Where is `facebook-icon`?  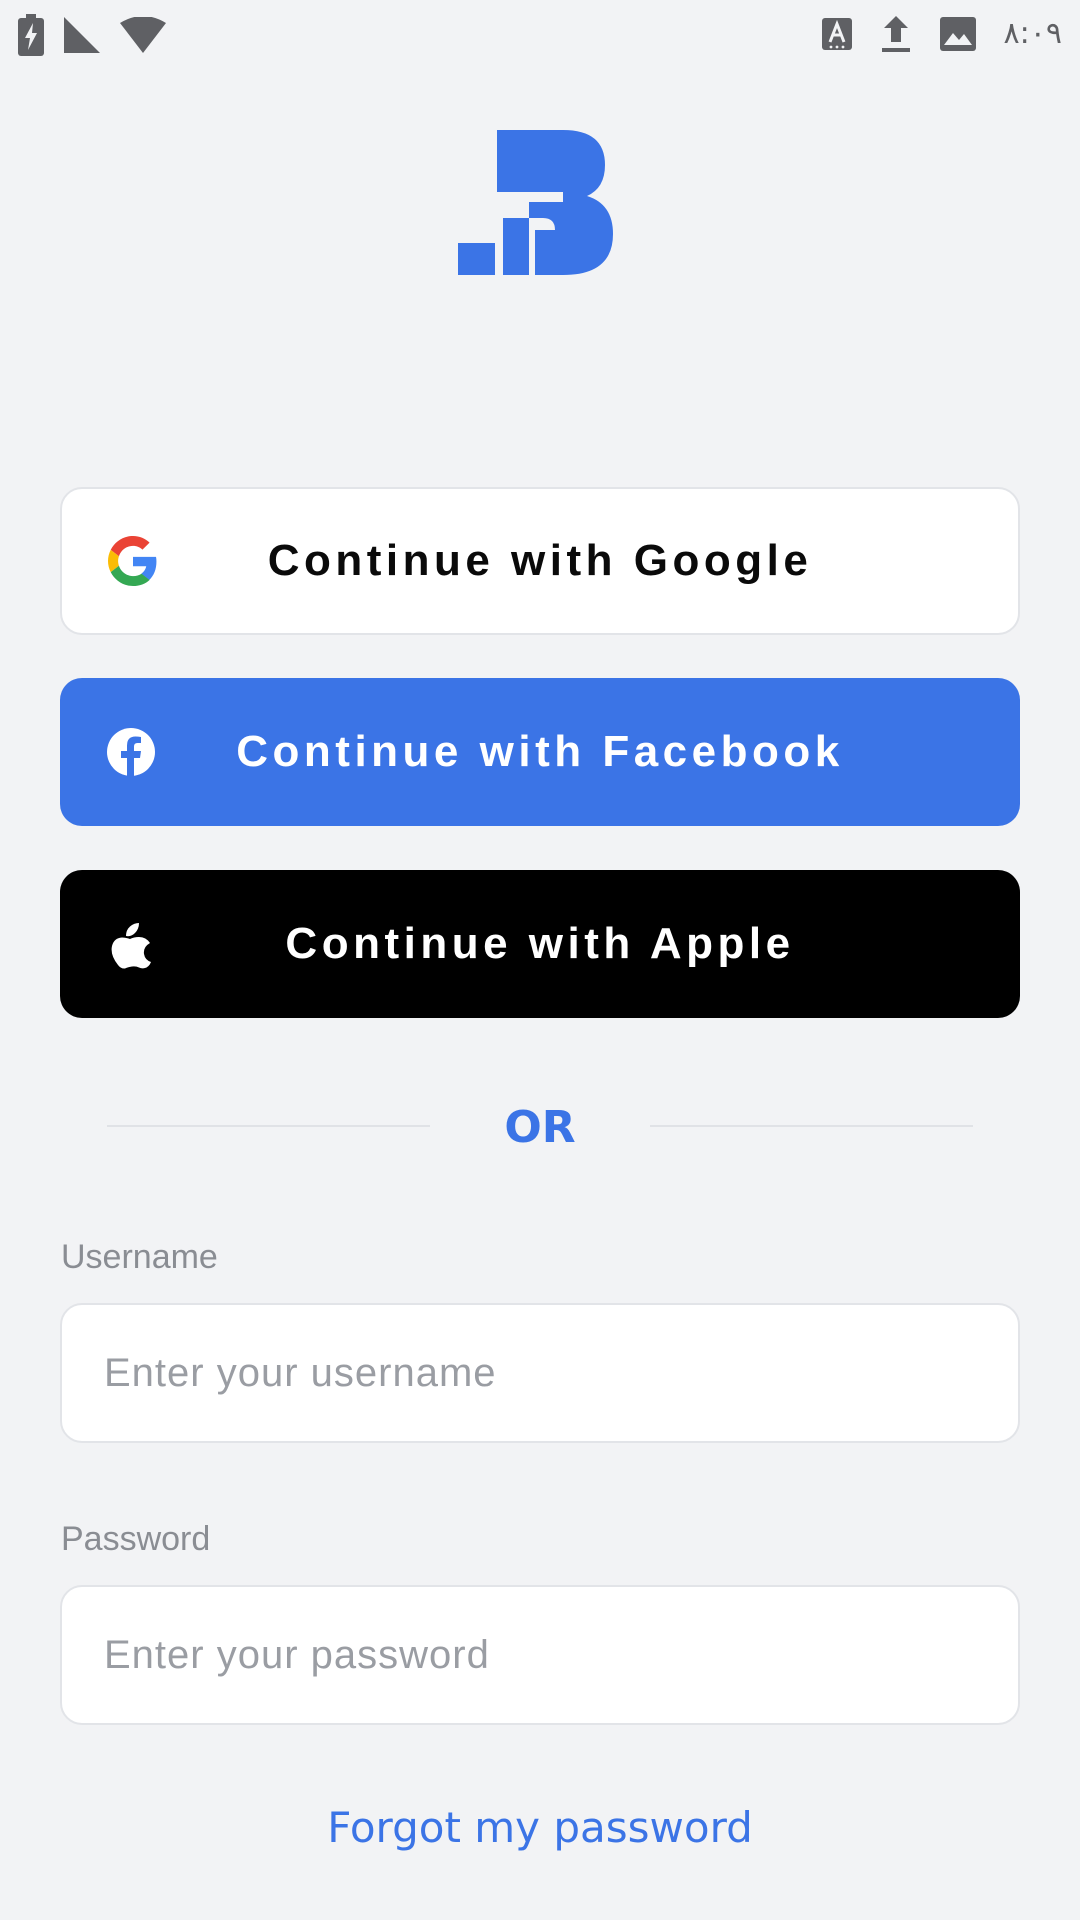
facebook-icon is located at coordinates (131, 752).